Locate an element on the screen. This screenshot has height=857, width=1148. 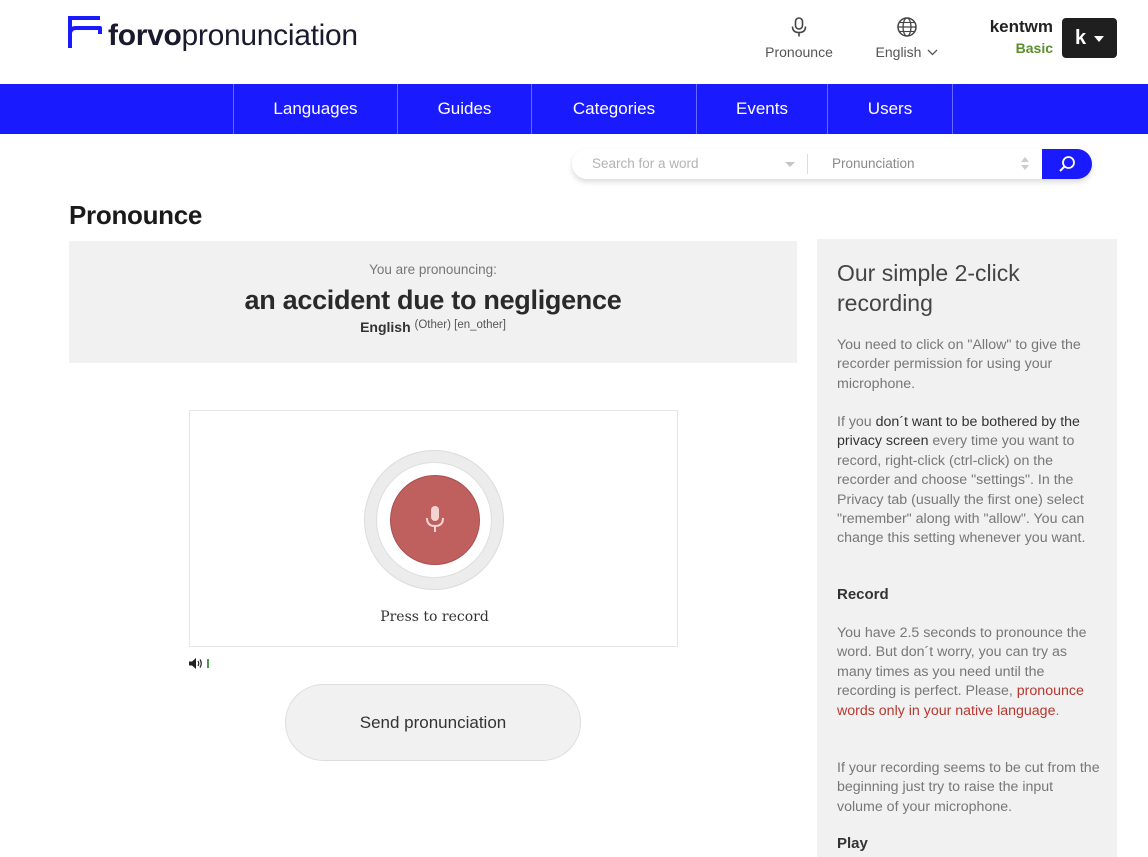
record-button-ring is located at coordinates (434, 520).